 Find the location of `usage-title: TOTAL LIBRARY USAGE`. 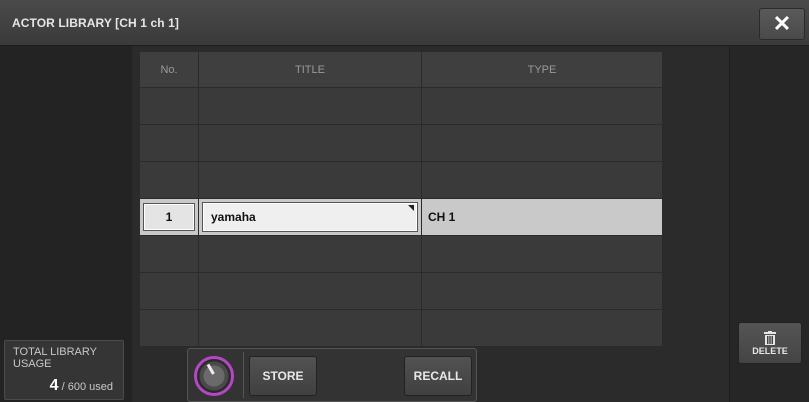

usage-title: TOTAL LIBRARY USAGE is located at coordinates (55, 358).